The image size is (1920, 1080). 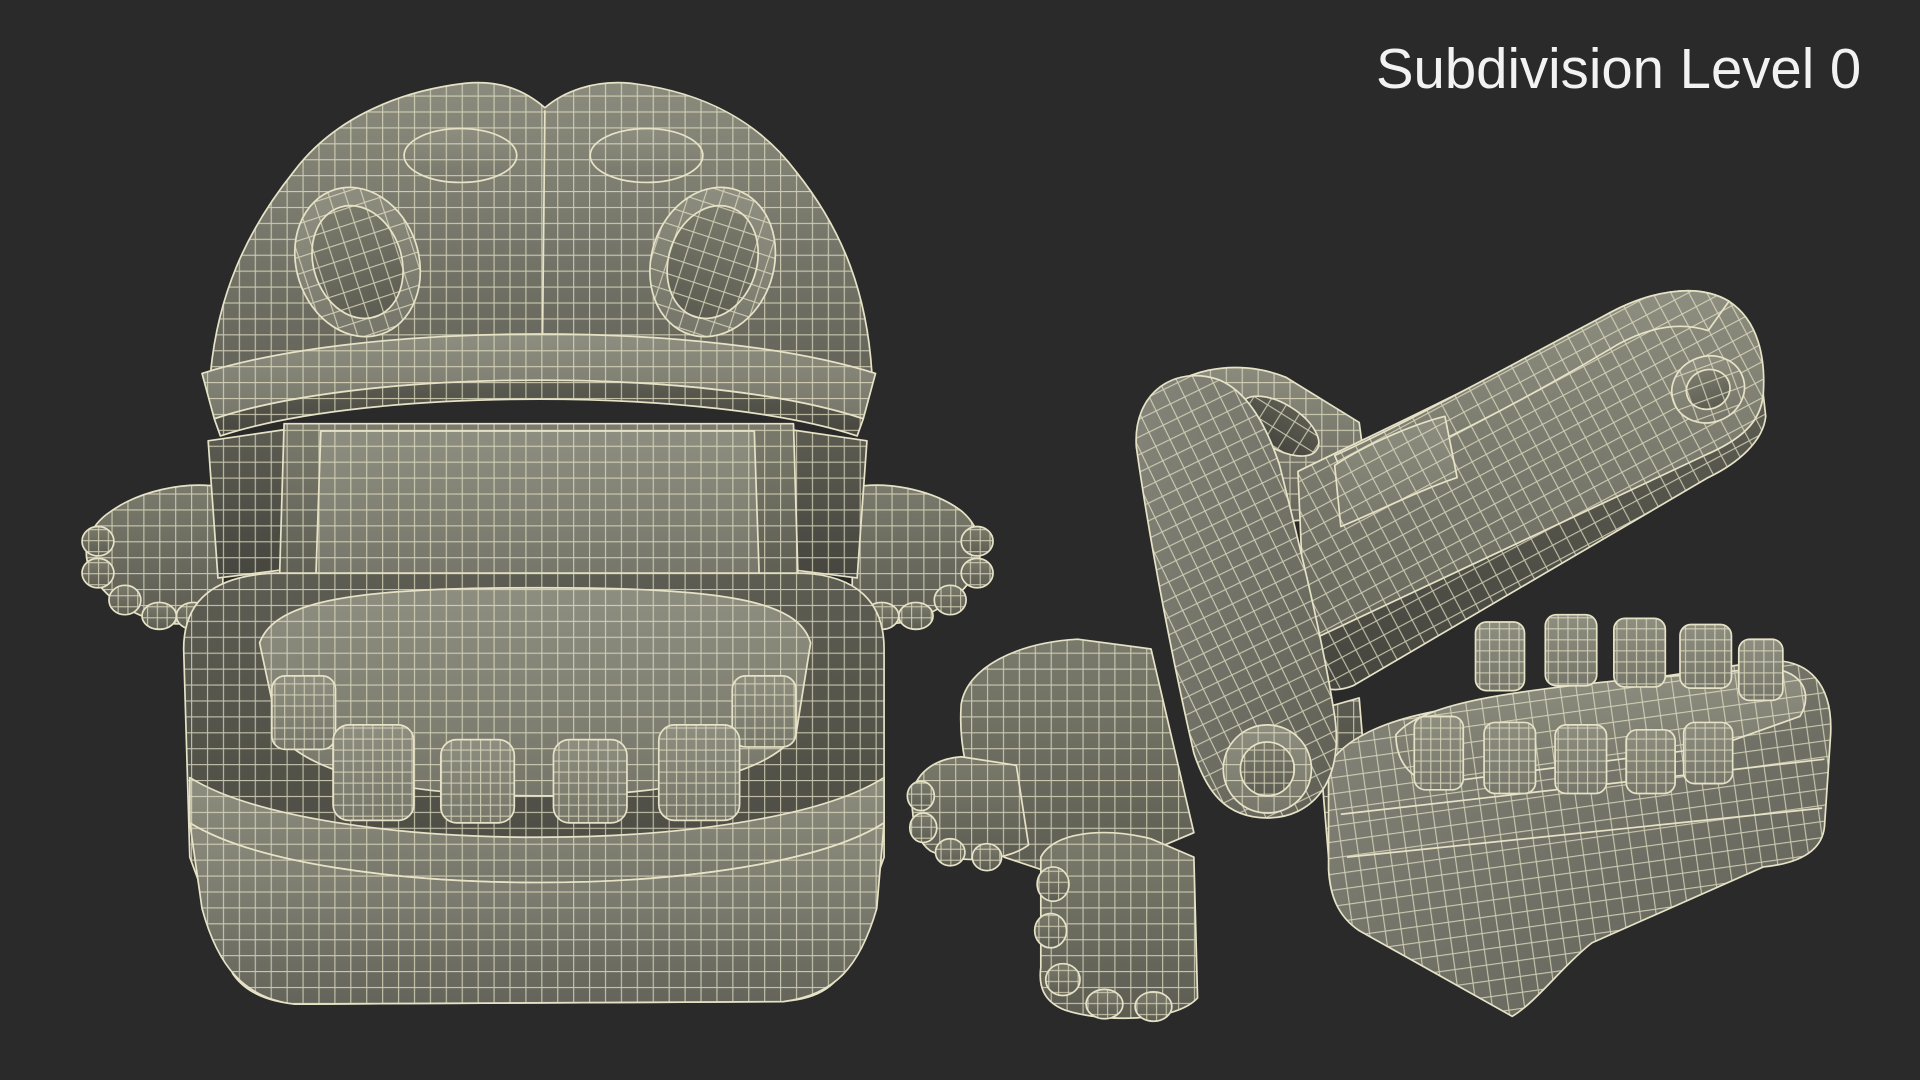 What do you see at coordinates (1267, 769) in the screenshot?
I see `arm-joint-inner-wireframe` at bounding box center [1267, 769].